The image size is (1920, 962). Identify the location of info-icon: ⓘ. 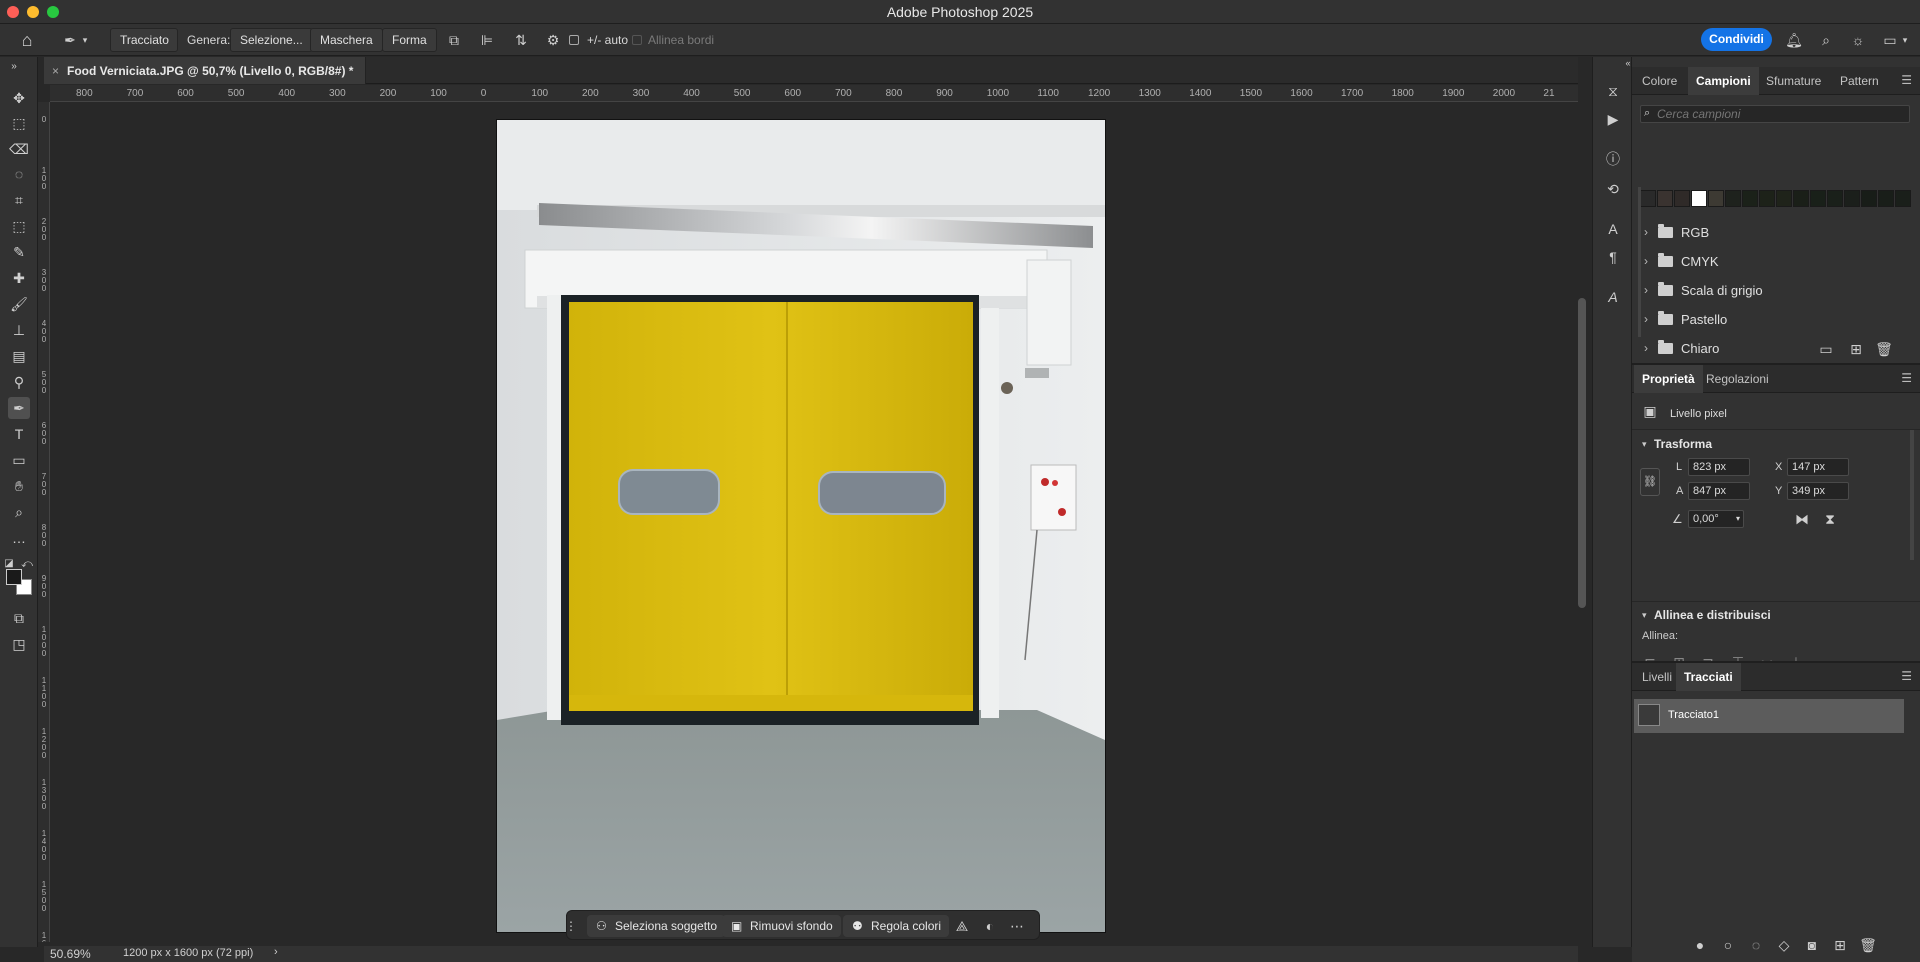
(1613, 159).